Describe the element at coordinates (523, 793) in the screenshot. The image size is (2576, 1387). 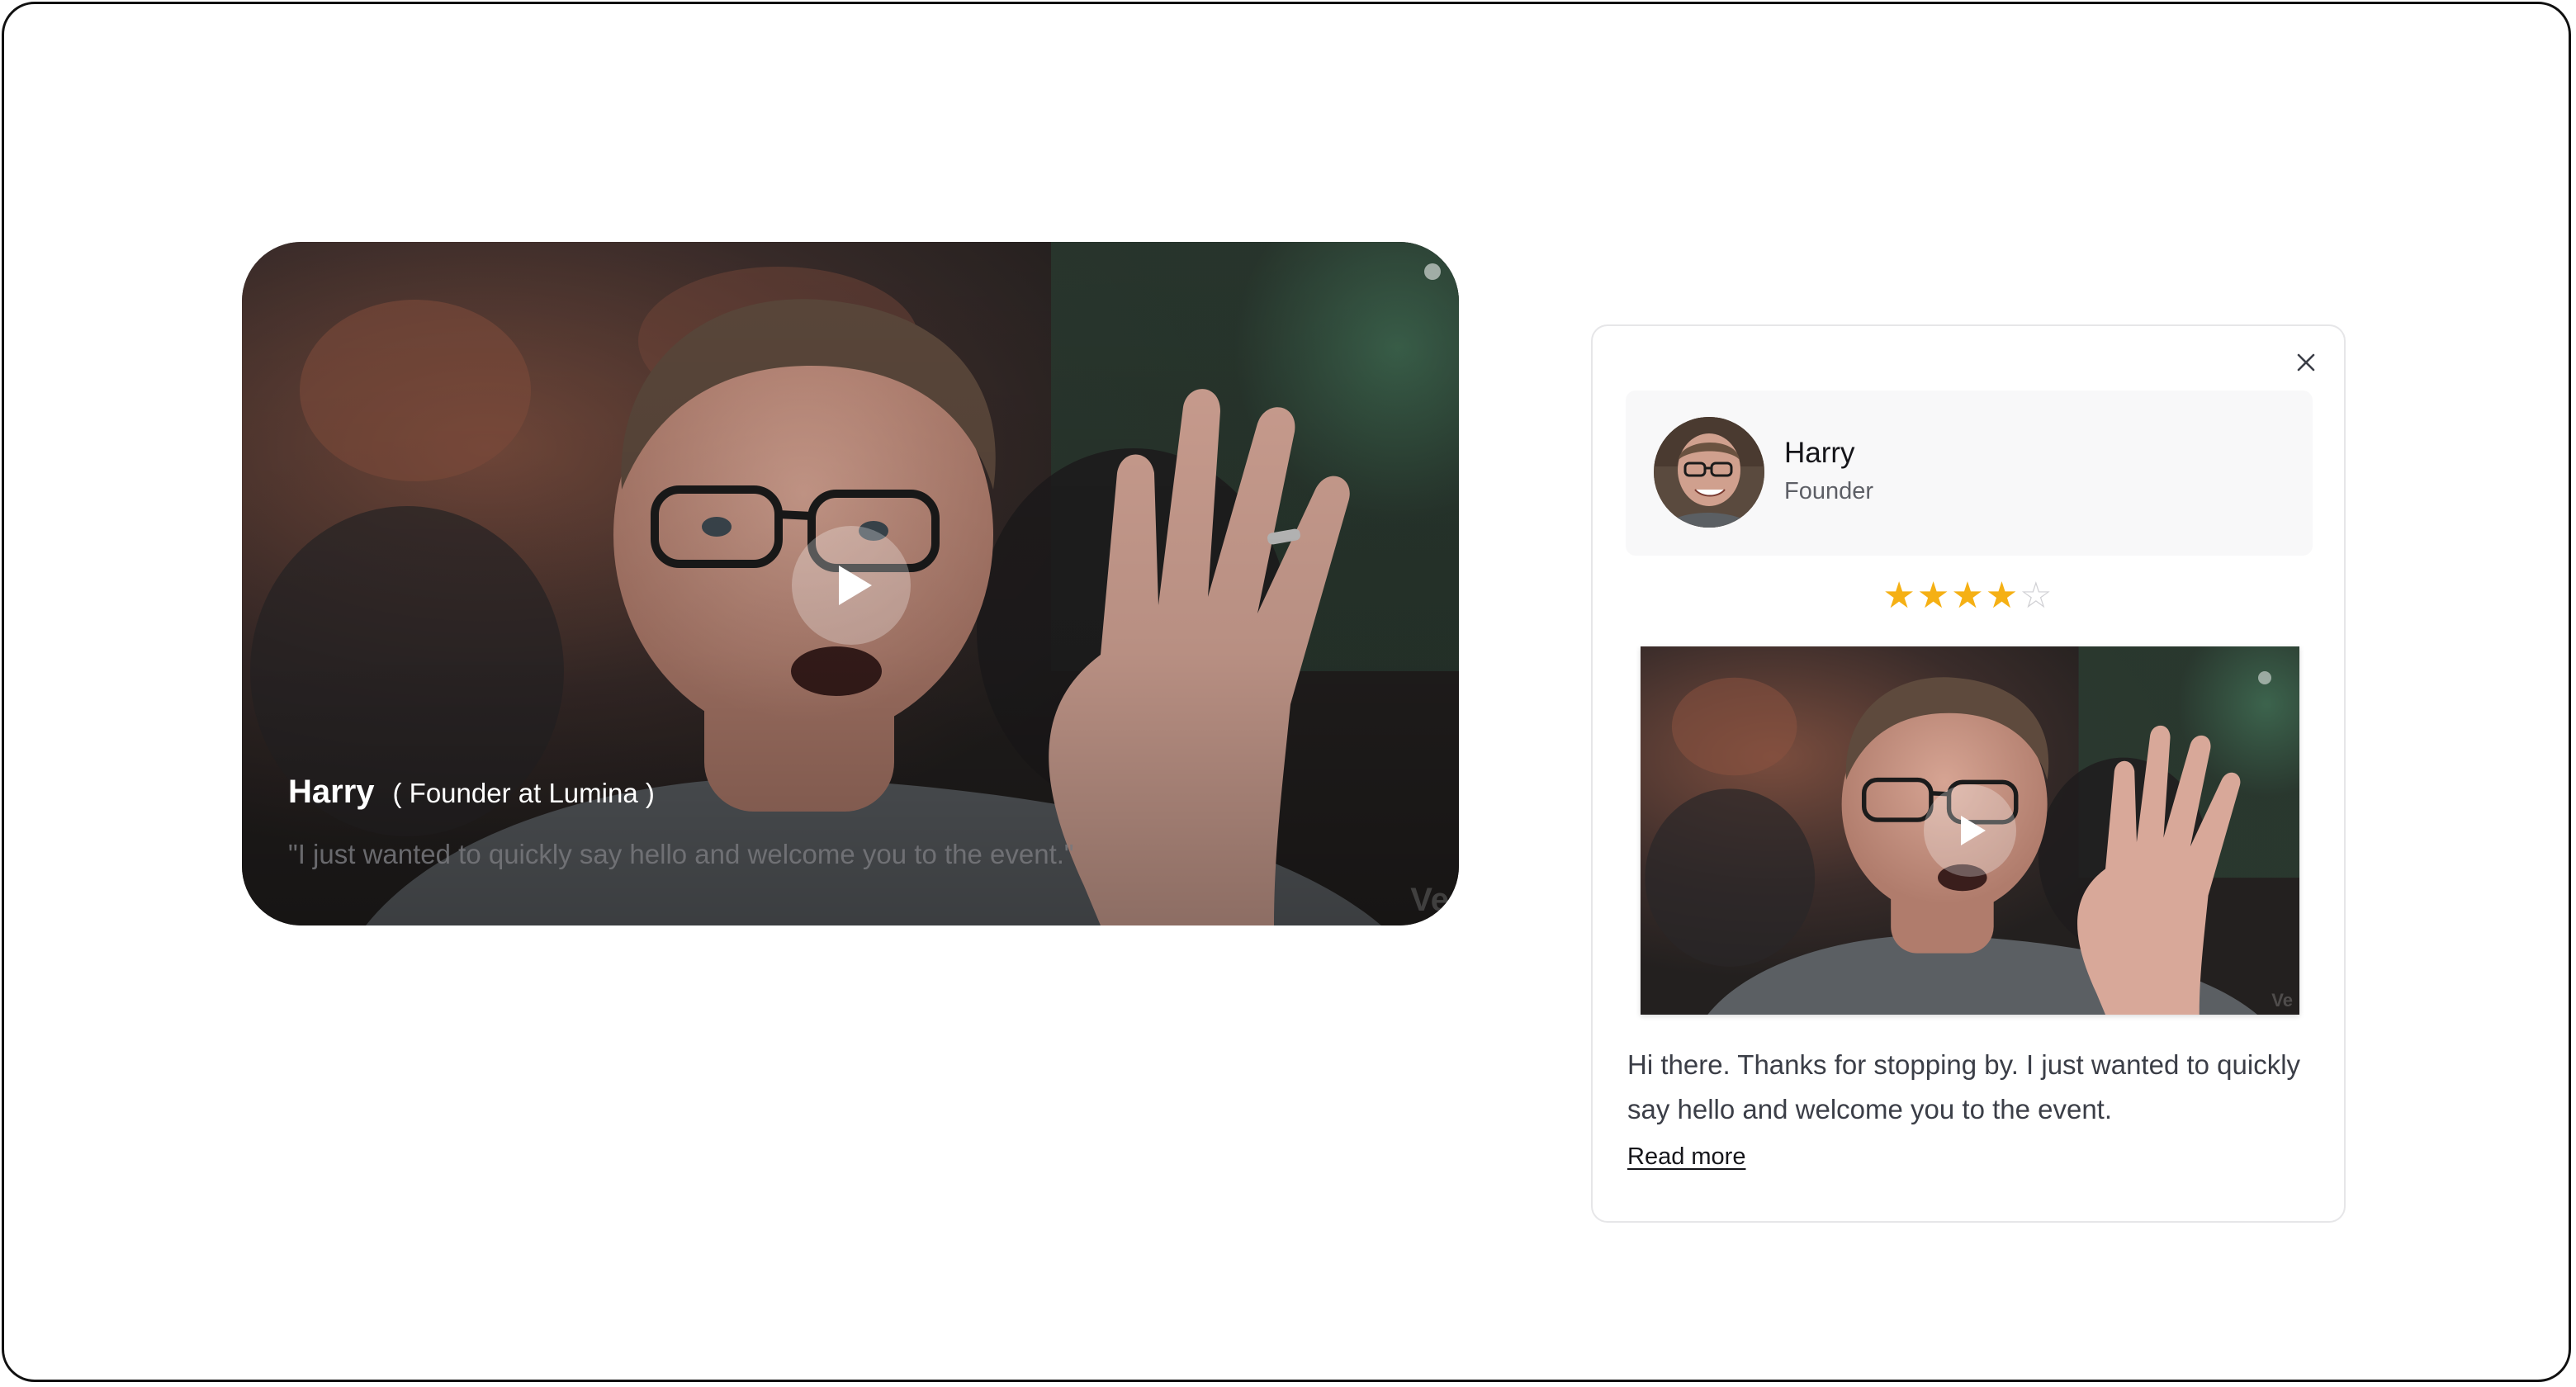
I see `caption-role: ( Founder at Lumina )` at that location.